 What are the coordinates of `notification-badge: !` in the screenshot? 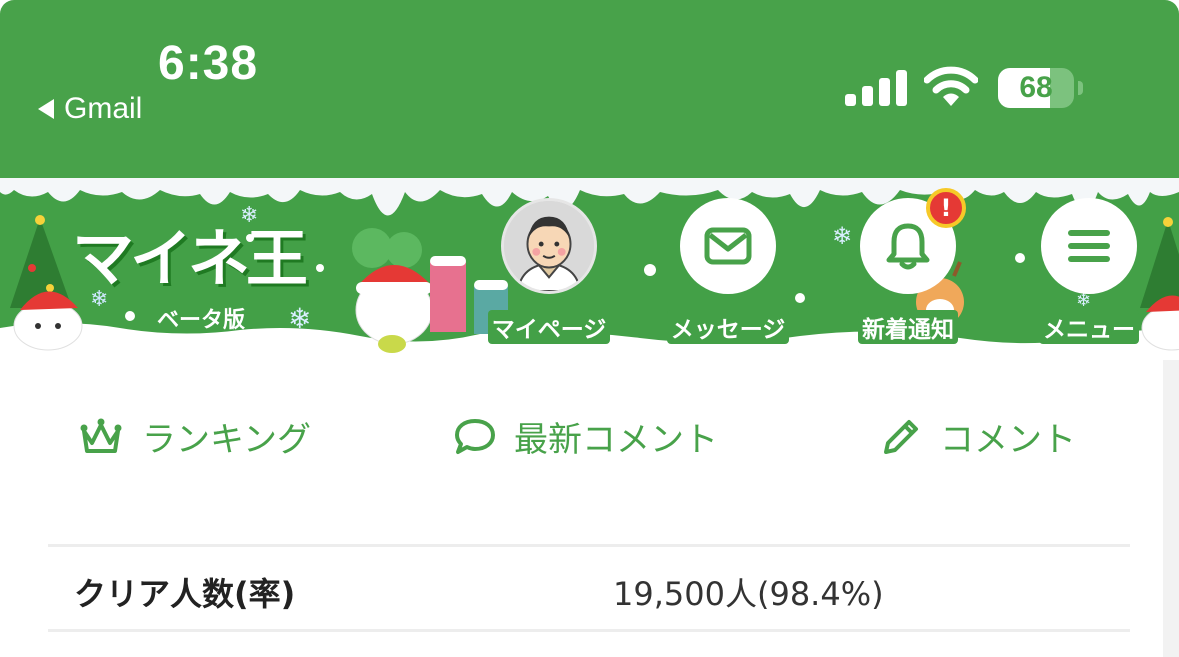 It's located at (946, 208).